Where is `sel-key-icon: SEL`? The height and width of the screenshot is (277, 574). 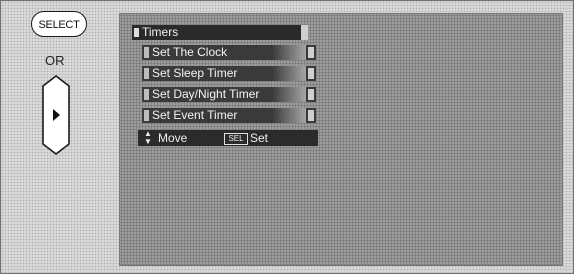 sel-key-icon: SEL is located at coordinates (236, 139).